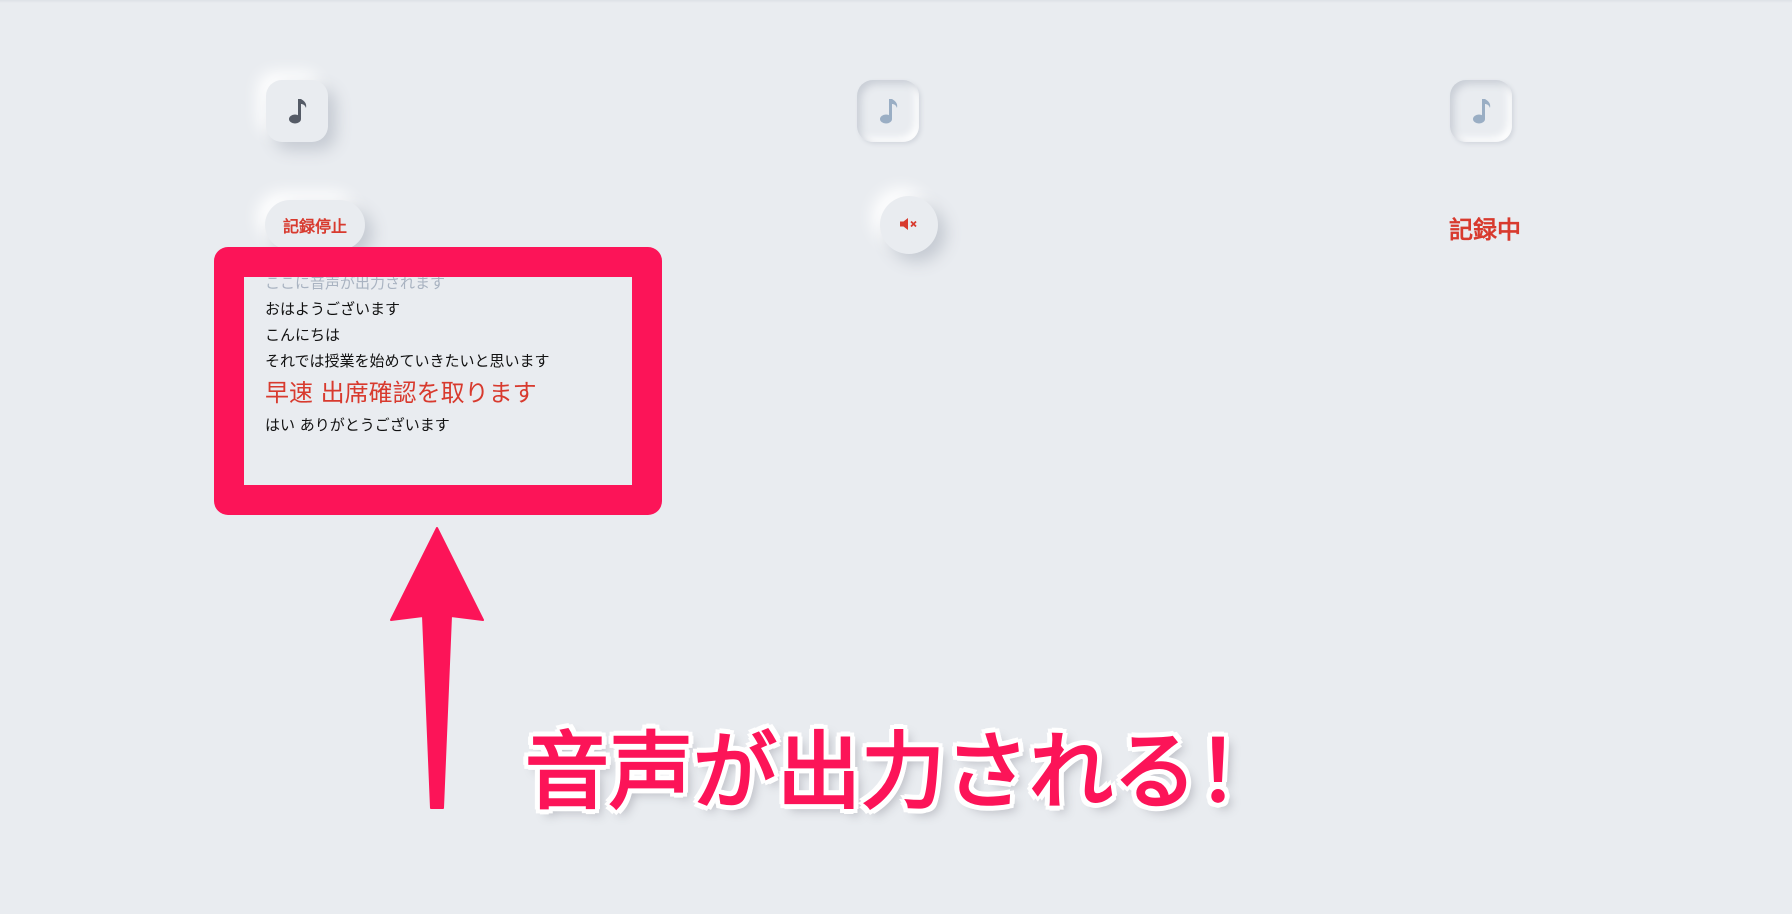 The width and height of the screenshot is (1792, 914). I want to click on annotation-arrow, so click(437, 668).